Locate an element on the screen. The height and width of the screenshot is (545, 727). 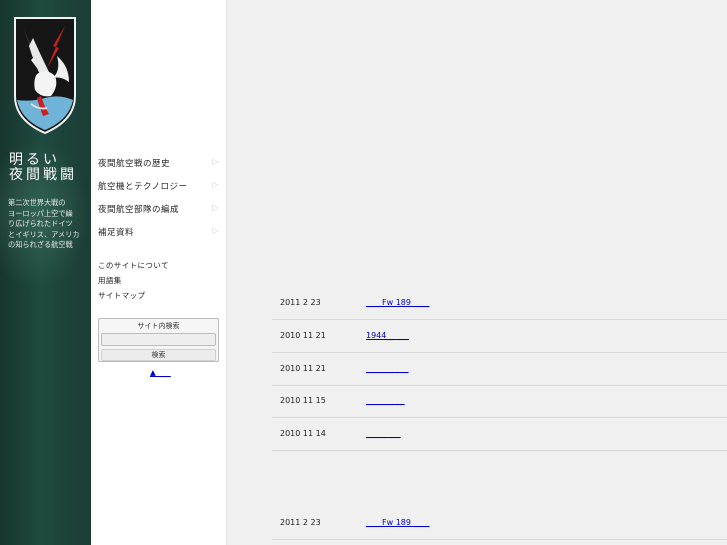
tagline-line: の知られざる航空戦 is located at coordinates (40, 244).